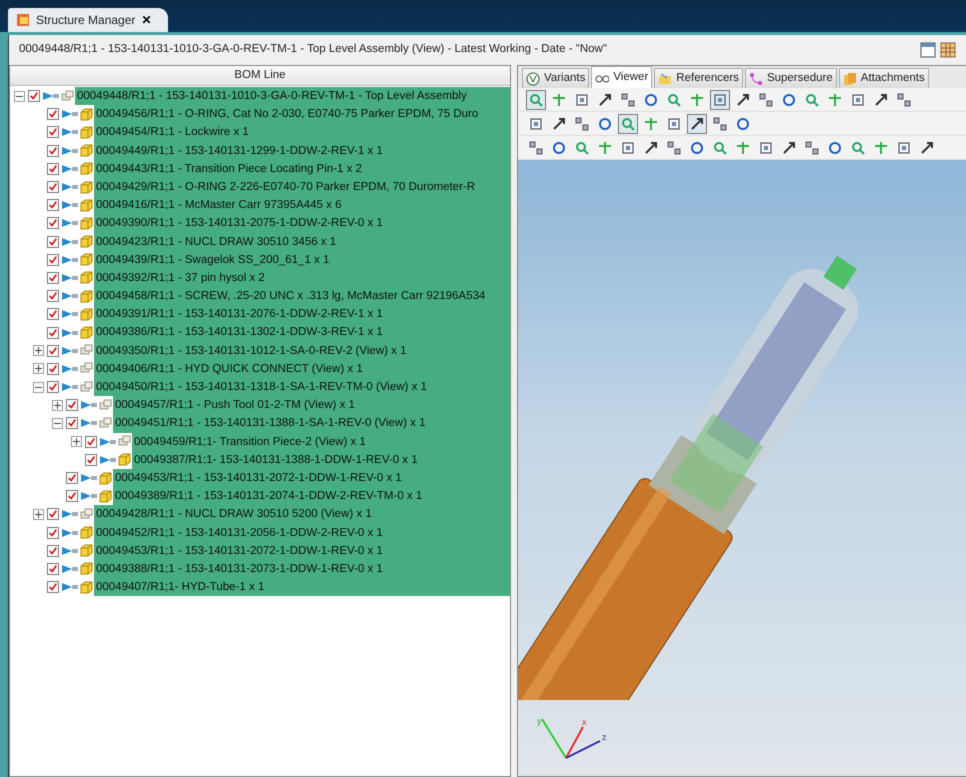 The height and width of the screenshot is (777, 966). Describe the element at coordinates (790, 78) in the screenshot. I see `tab: Supersedure` at that location.